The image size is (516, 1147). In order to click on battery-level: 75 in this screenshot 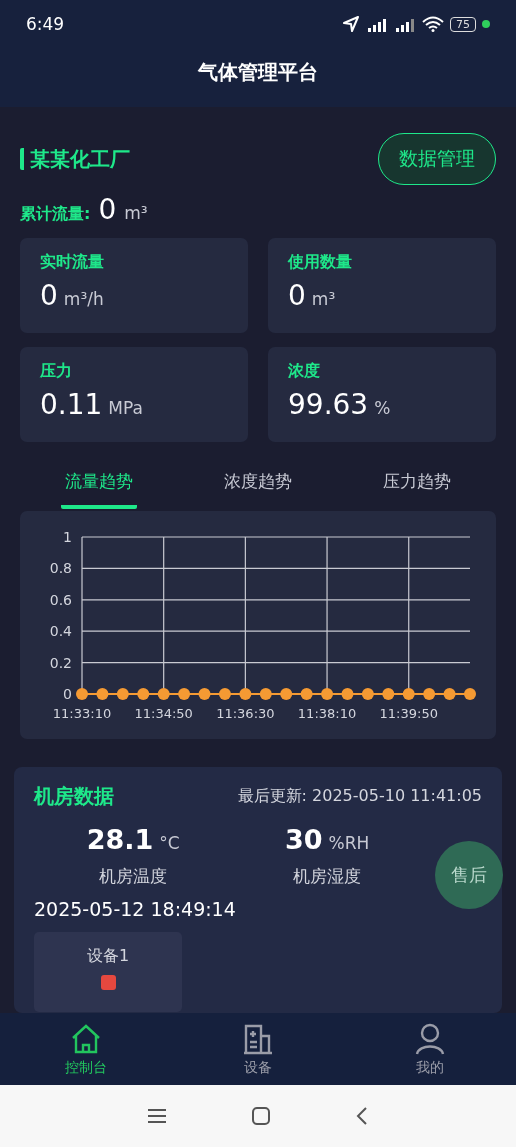, I will do `click(463, 24)`.